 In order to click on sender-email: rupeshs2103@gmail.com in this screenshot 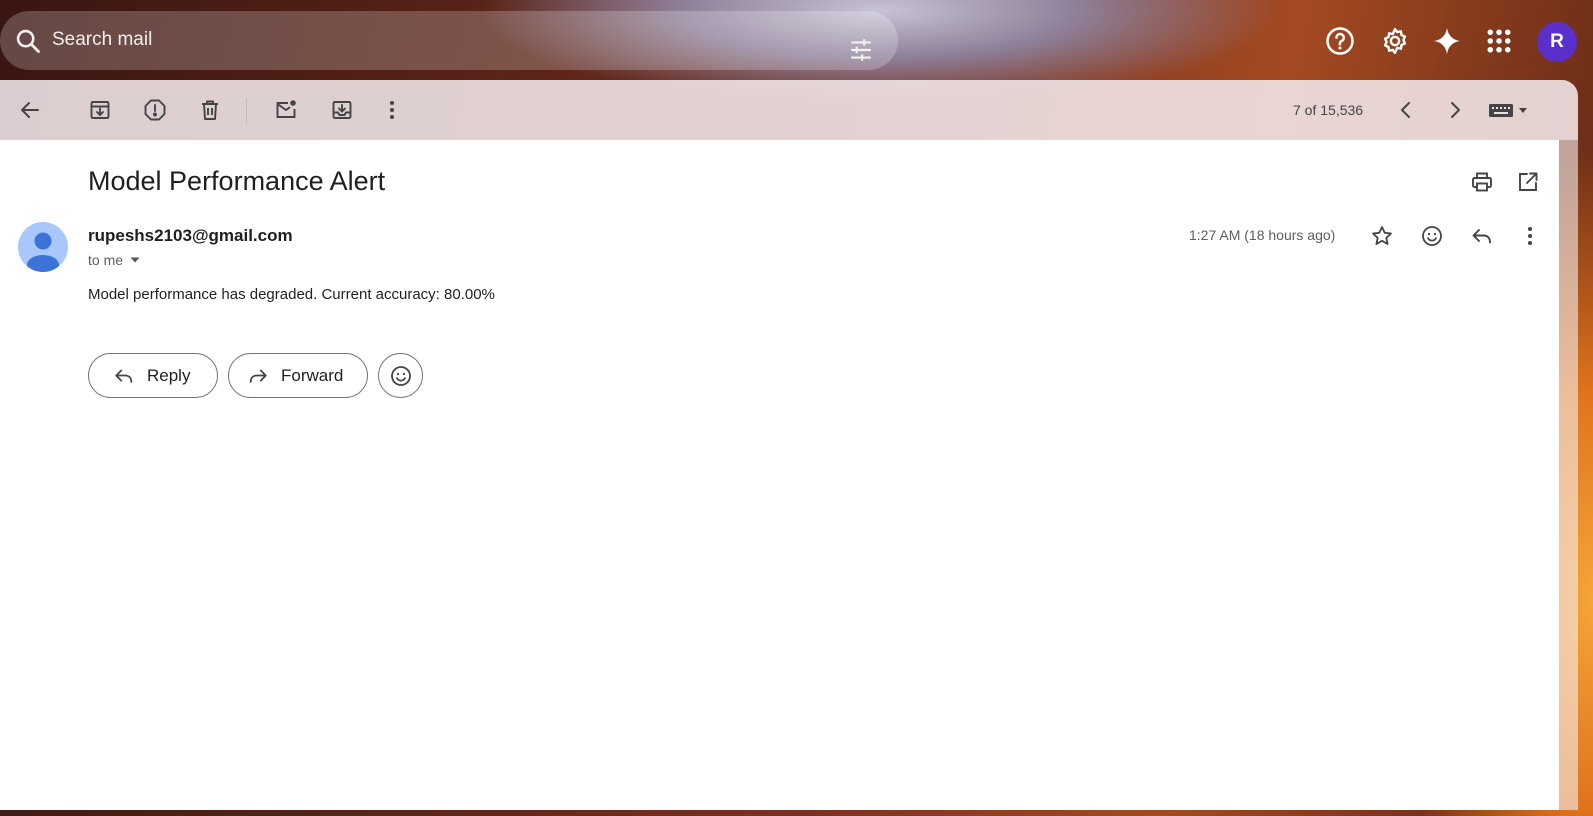, I will do `click(190, 236)`.